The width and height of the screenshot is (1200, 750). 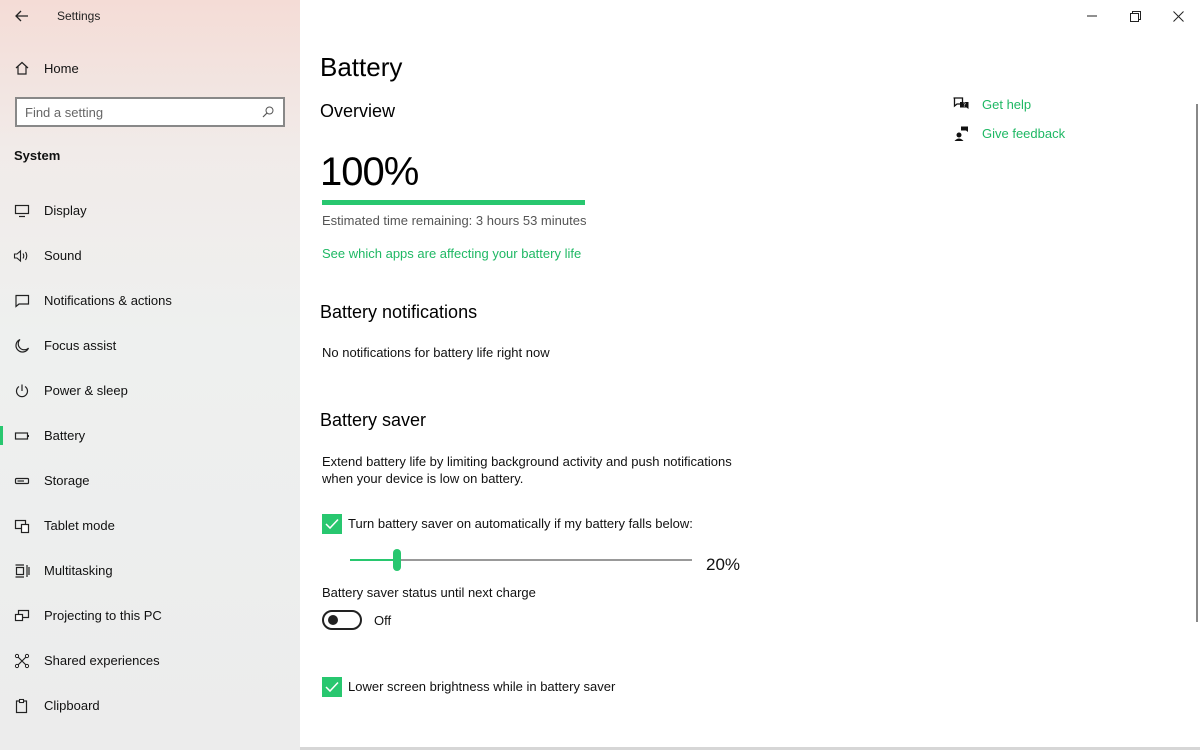 What do you see at coordinates (373, 560) in the screenshot?
I see `threshold-slider-fill` at bounding box center [373, 560].